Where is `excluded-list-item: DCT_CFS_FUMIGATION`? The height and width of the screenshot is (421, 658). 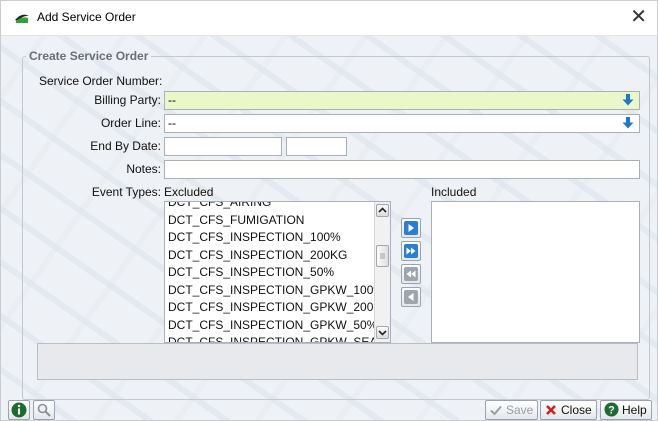 excluded-list-item: DCT_CFS_FUMIGATION is located at coordinates (270, 221).